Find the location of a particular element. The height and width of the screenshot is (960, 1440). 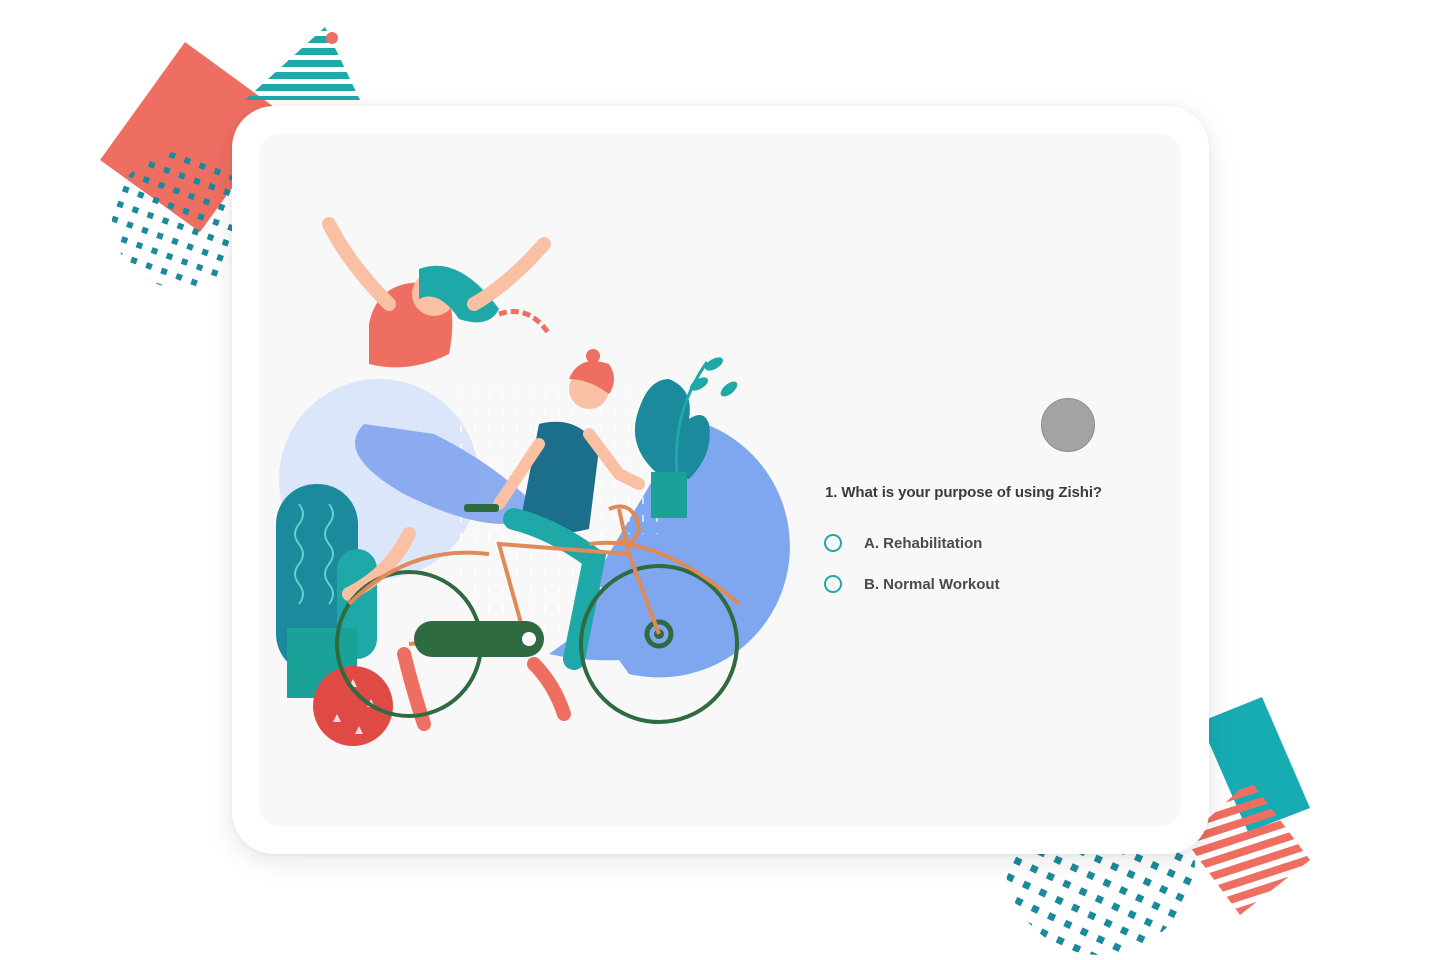

option-label: A. Rehabilitation is located at coordinates (923, 543).